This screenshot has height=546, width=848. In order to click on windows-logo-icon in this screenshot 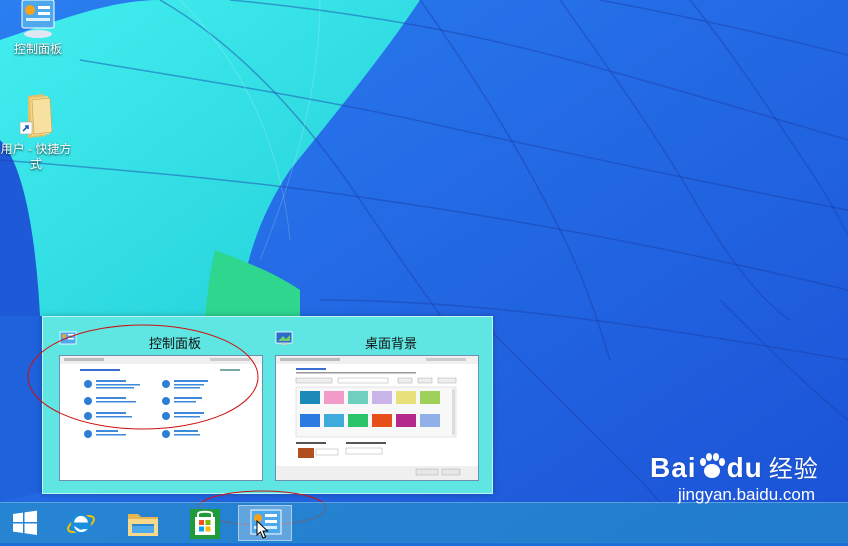, I will do `click(25, 522)`.